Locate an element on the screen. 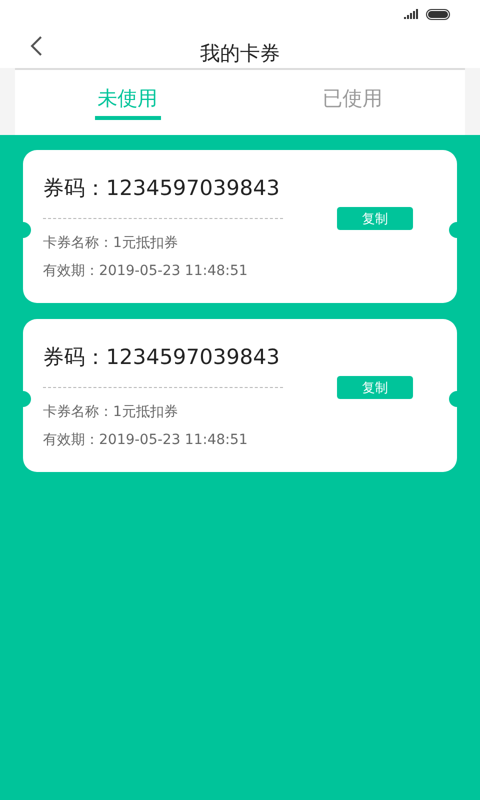 This screenshot has height=800, width=480. page-title: 我的卡券 is located at coordinates (240, 53).